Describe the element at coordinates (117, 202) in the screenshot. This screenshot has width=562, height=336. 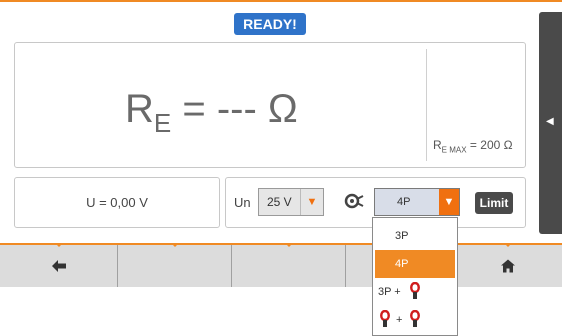
I see `voltage-reading: U = 0,00 V` at that location.